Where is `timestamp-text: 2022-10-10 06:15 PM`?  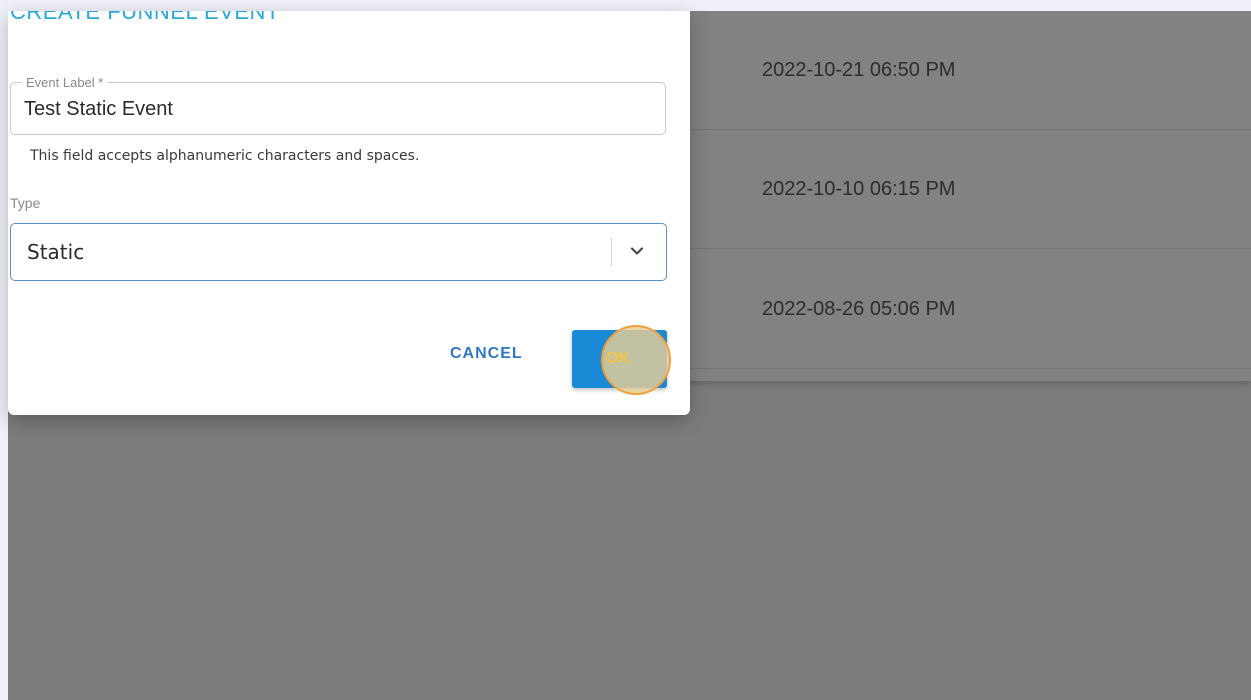
timestamp-text: 2022-10-10 06:15 PM is located at coordinates (859, 189).